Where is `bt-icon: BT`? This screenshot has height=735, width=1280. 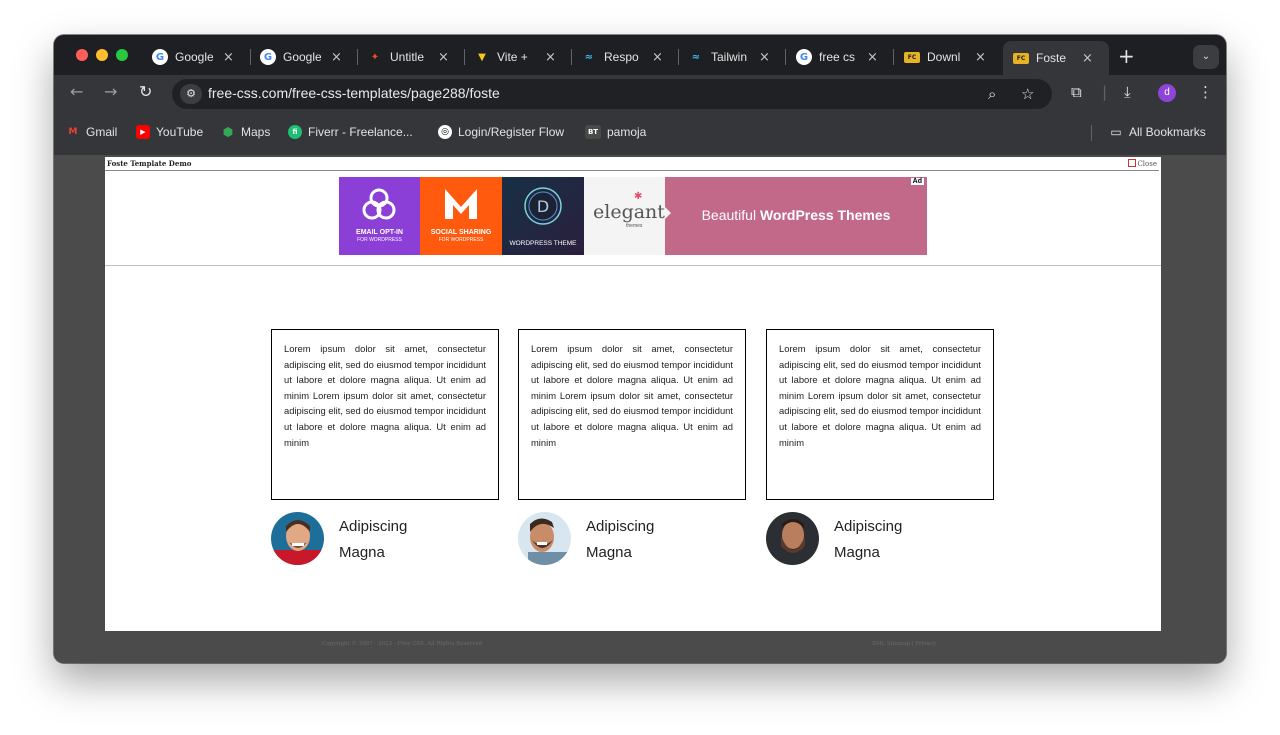 bt-icon: BT is located at coordinates (593, 132).